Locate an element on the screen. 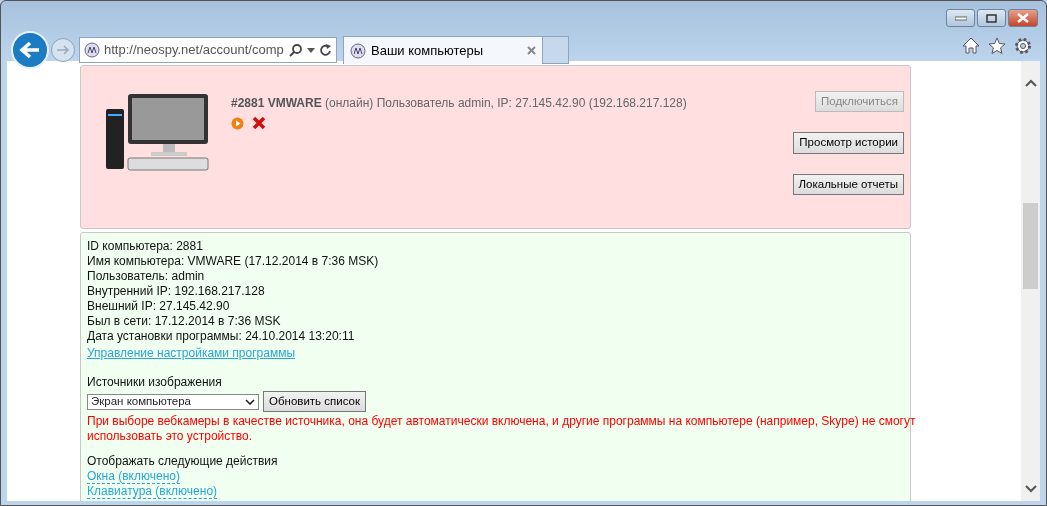 The image size is (1047, 506). source-label: Источники изображения is located at coordinates (155, 382).